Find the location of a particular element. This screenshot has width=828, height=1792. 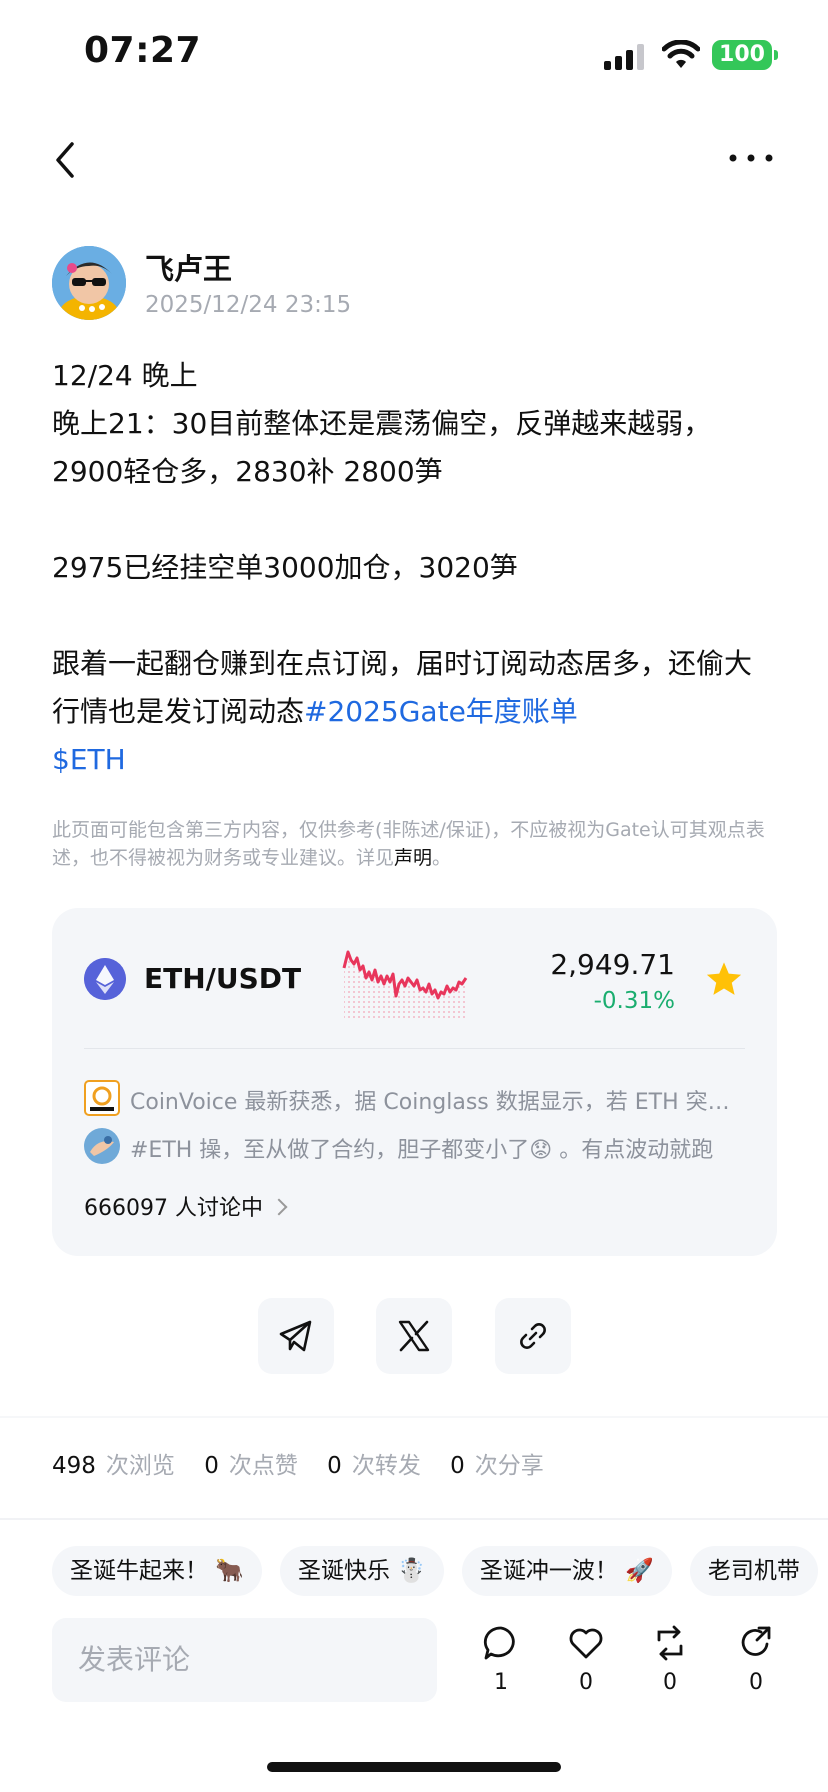

quick-reply-chips: 圣诞牛起来！ 🐂 圣诞快乐 ☃️ 圣诞冲一波！ 🚀 老司机带 is located at coordinates (440, 1571).